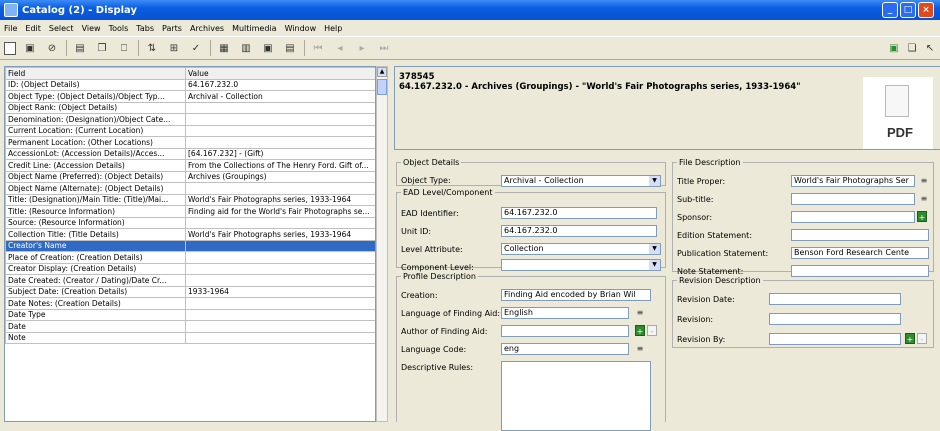 This screenshot has height=431, width=940. What do you see at coordinates (860, 253) in the screenshot?
I see `publication-statement-field: Benson Ford Research Cente` at bounding box center [860, 253].